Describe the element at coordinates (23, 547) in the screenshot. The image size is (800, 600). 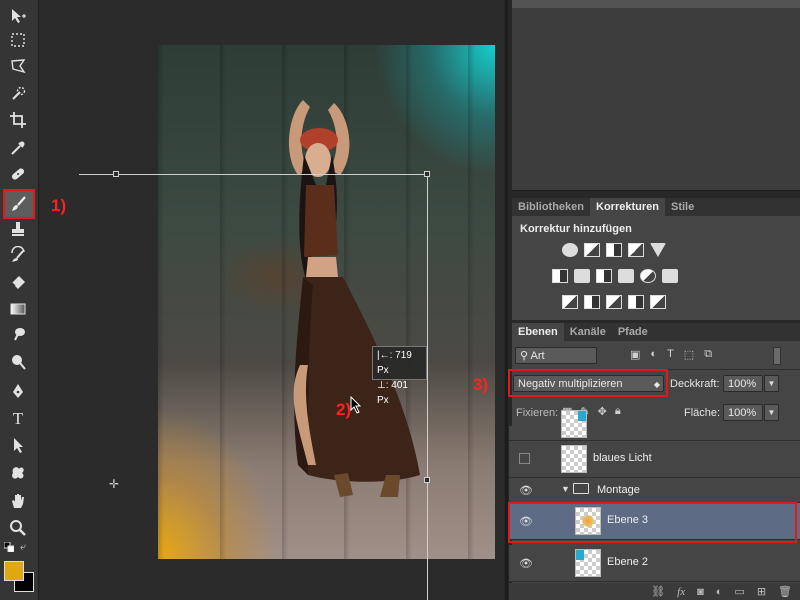
I see `swap-colors-icon: ⤶` at that location.